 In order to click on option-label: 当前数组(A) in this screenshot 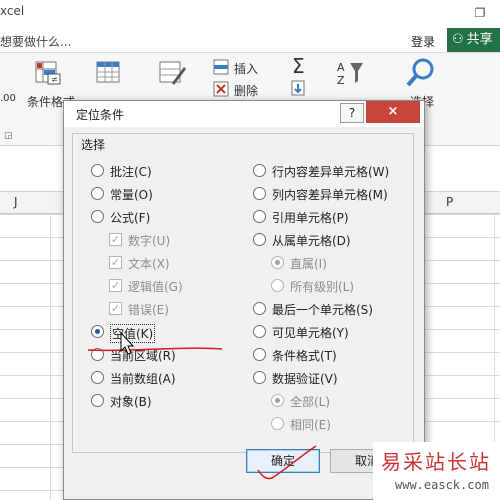, I will do `click(143, 379)`.